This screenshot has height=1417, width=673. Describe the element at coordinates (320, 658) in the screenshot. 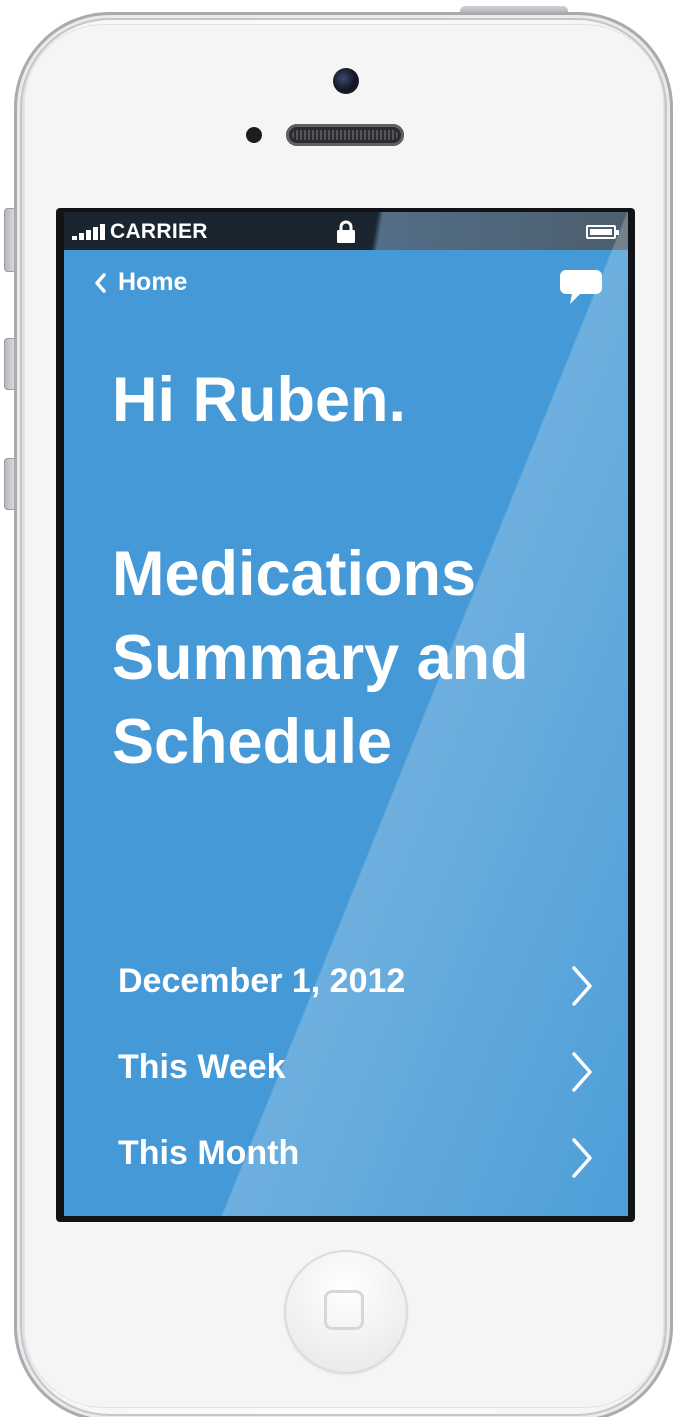

I see `page-title-line: Summary and` at that location.